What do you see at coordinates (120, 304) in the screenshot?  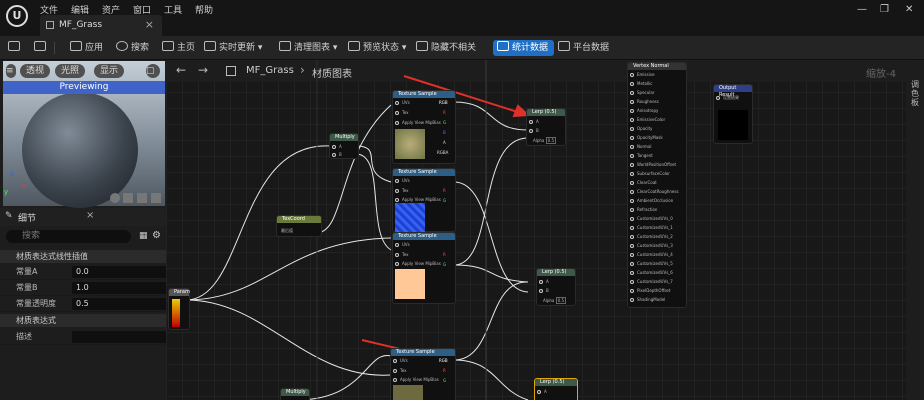 I see `prop-input-const-alpha: 0.5` at bounding box center [120, 304].